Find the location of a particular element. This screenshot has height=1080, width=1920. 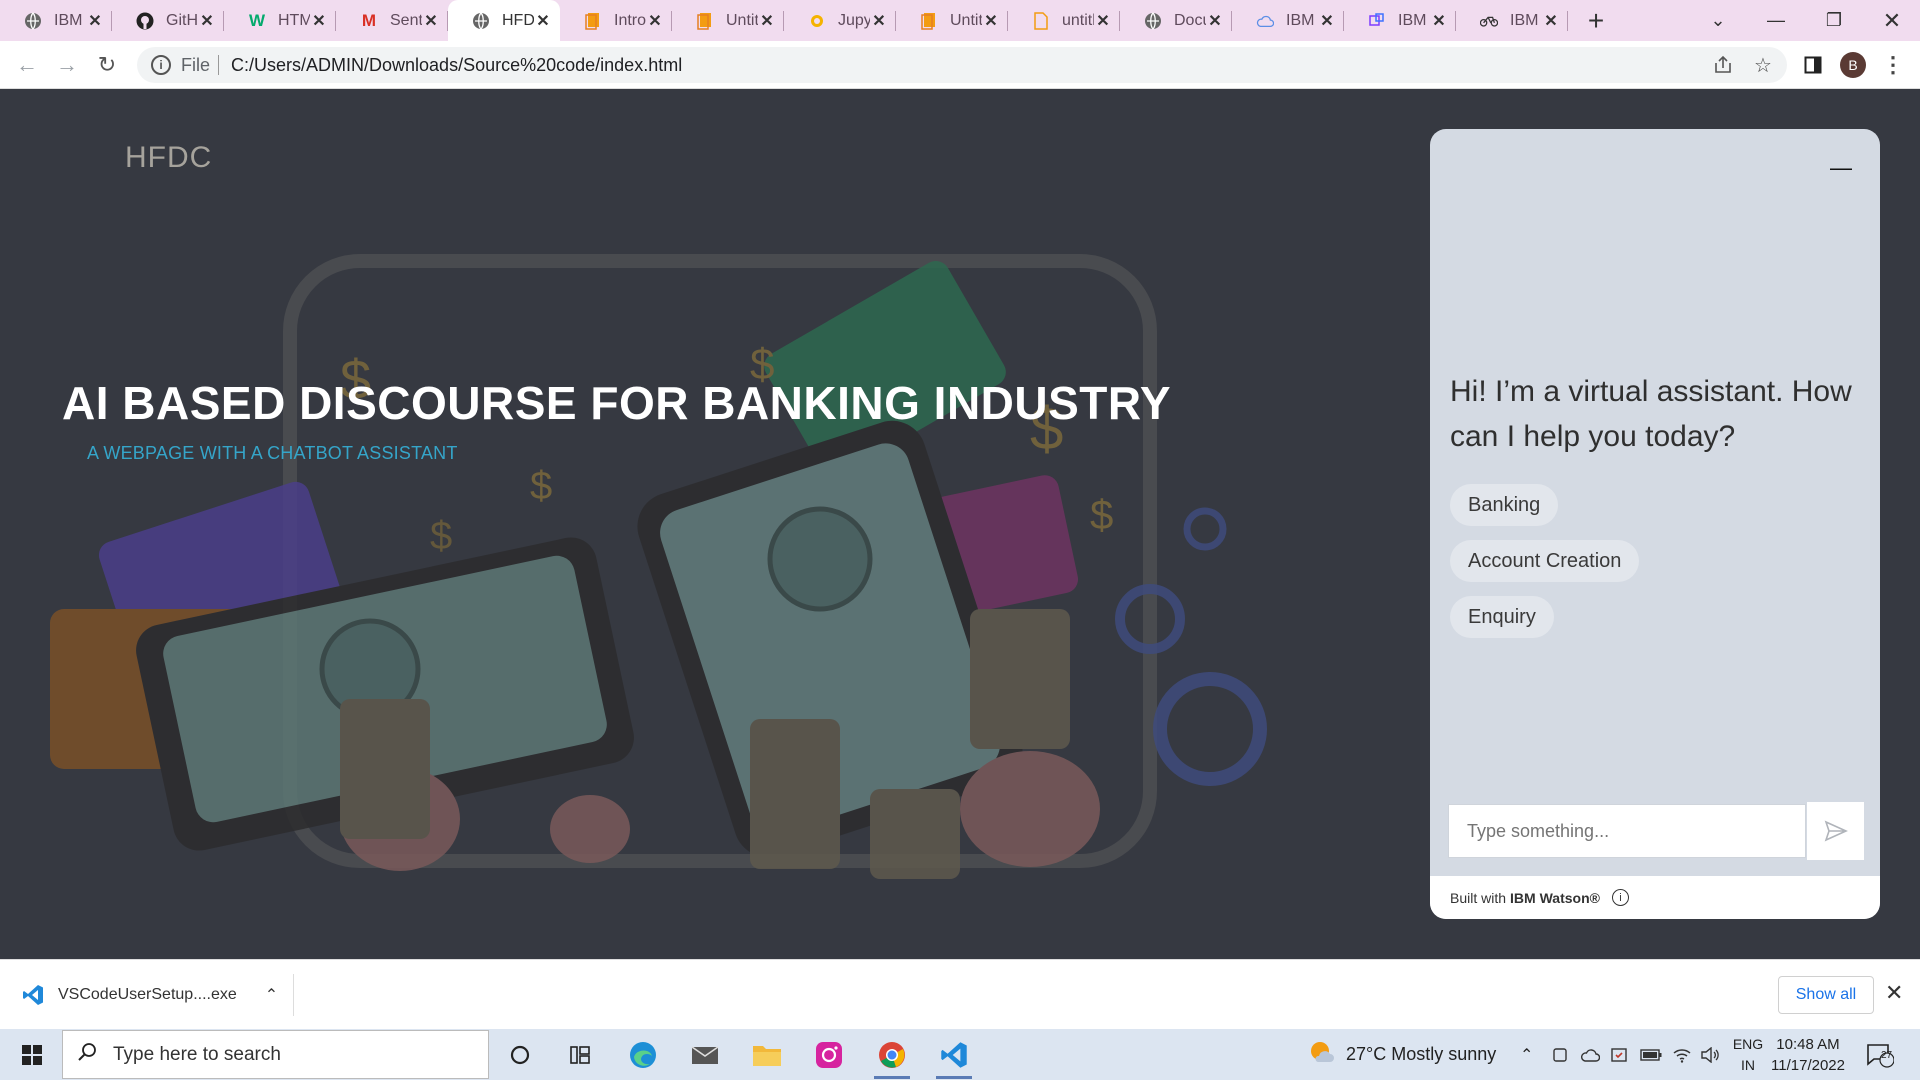

tab-search-chevron-icon: ⌄ is located at coordinates (1718, 20).